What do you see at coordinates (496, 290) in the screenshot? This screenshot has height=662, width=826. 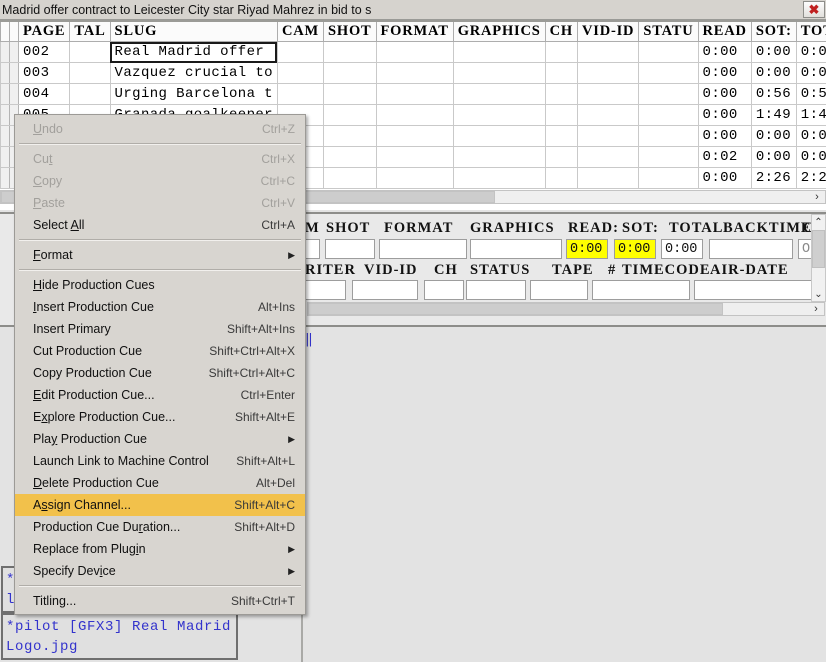 I see `status-field` at bounding box center [496, 290].